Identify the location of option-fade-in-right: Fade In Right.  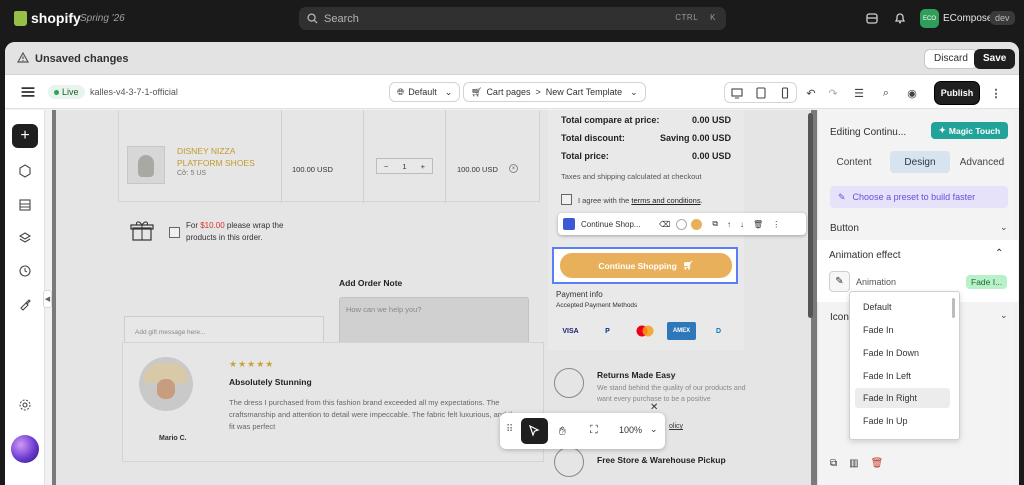
(902, 398).